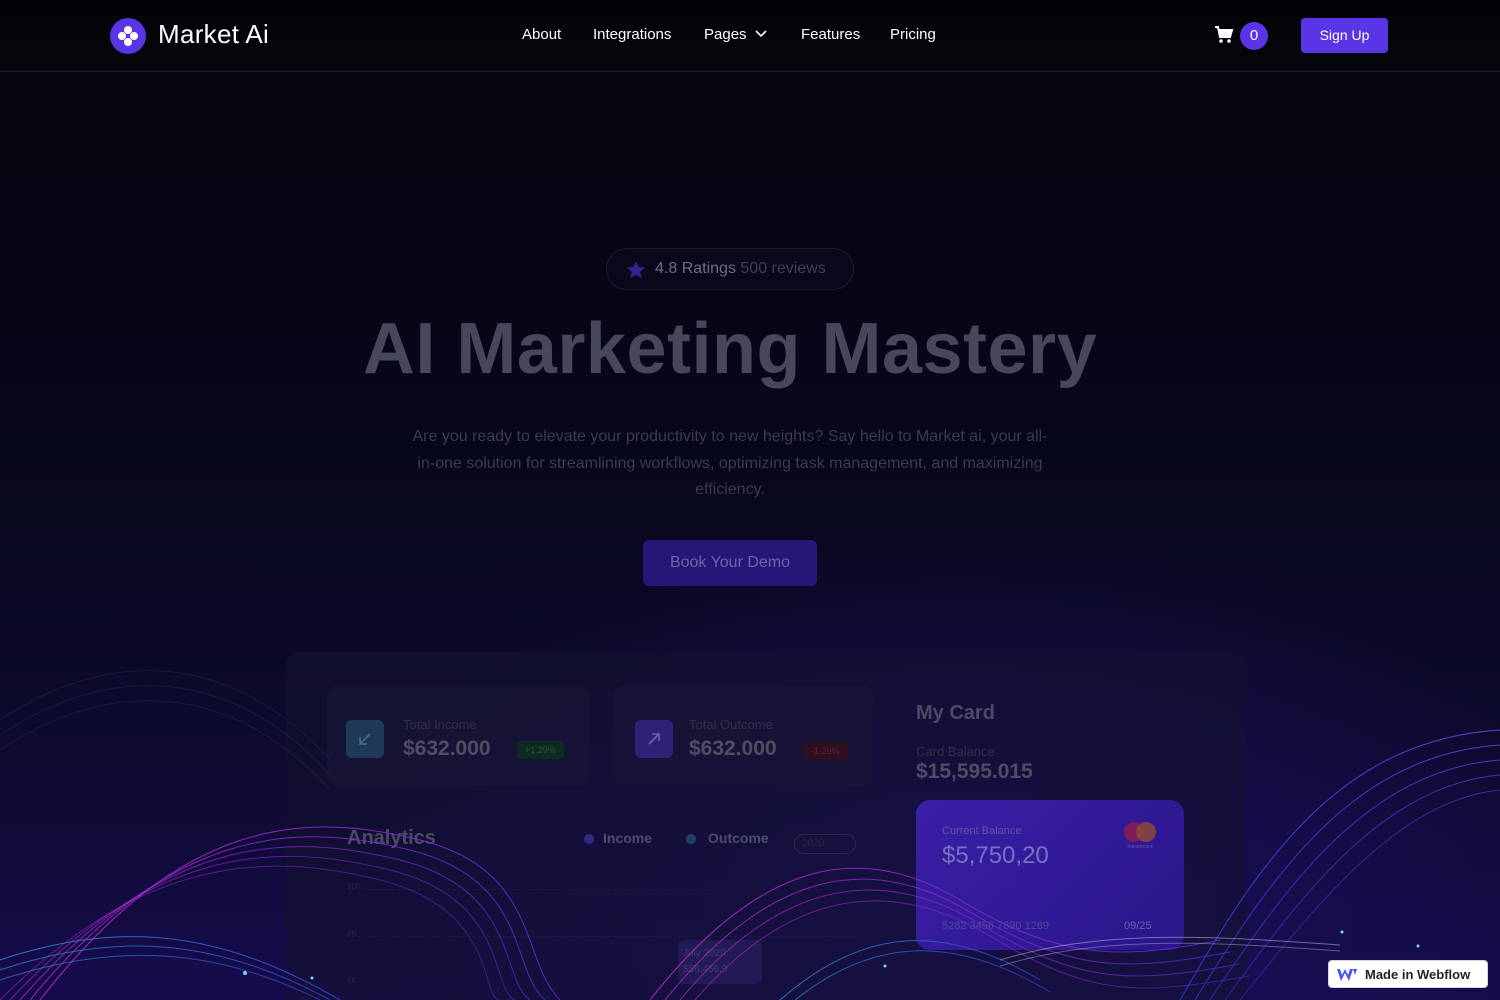 The width and height of the screenshot is (1500, 1000). I want to click on rating-badge: 4.8 Ratings 500 reviews, so click(730, 269).